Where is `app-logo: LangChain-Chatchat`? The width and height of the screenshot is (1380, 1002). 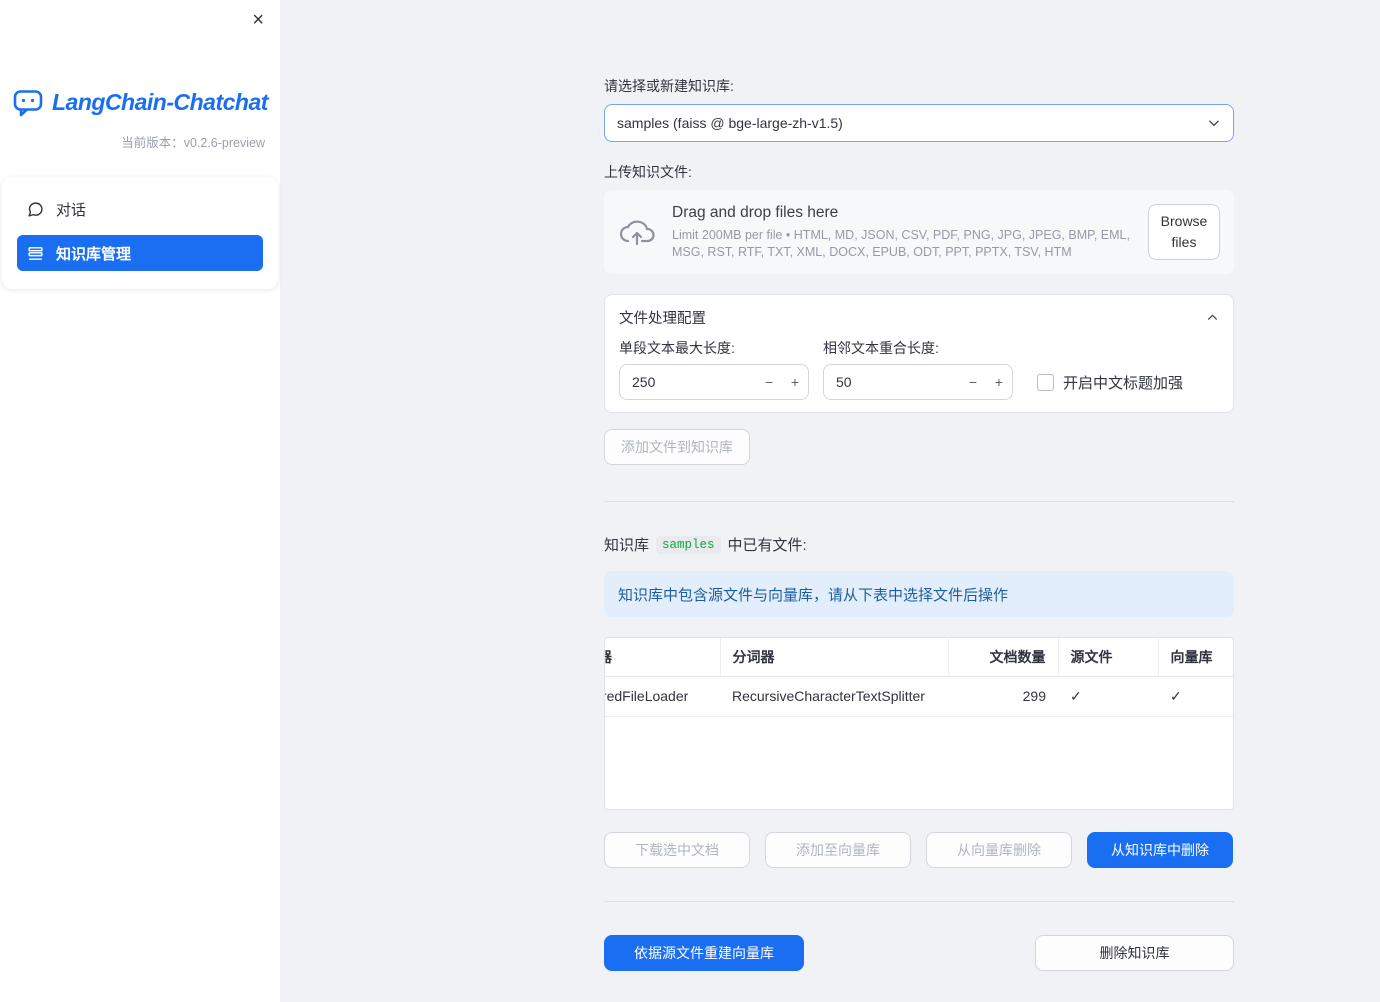
app-logo: LangChain-Chatchat is located at coordinates (140, 59).